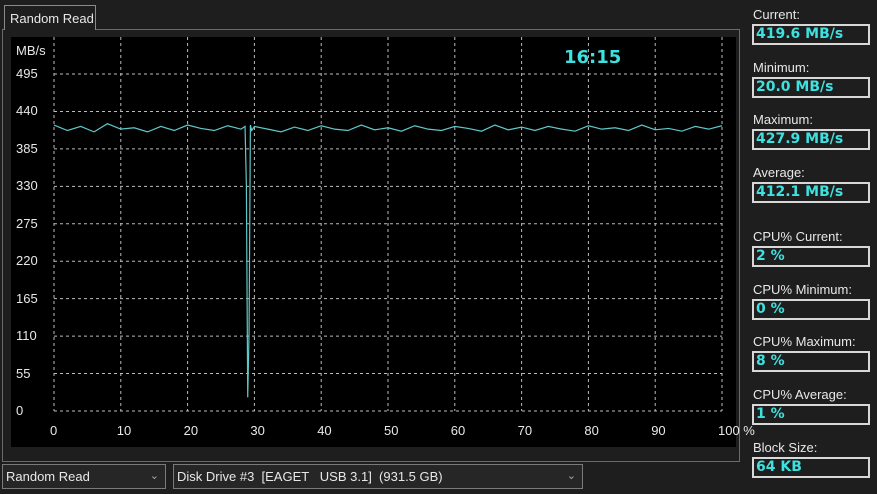 The width and height of the screenshot is (877, 494). What do you see at coordinates (658, 430) in the screenshot?
I see `x-tick-label: 90` at bounding box center [658, 430].